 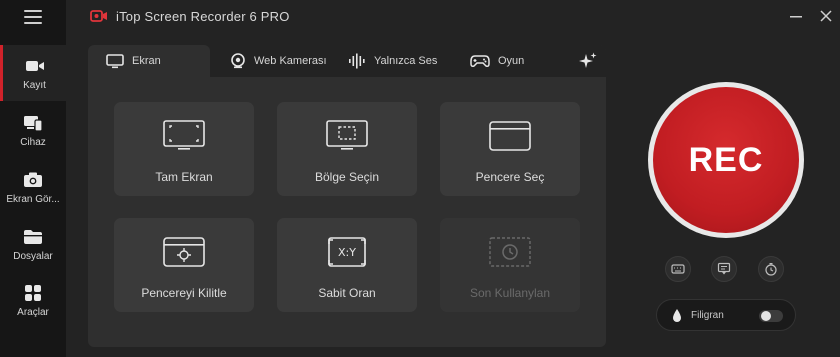 I want to click on water-drop-icon, so click(x=677, y=318).